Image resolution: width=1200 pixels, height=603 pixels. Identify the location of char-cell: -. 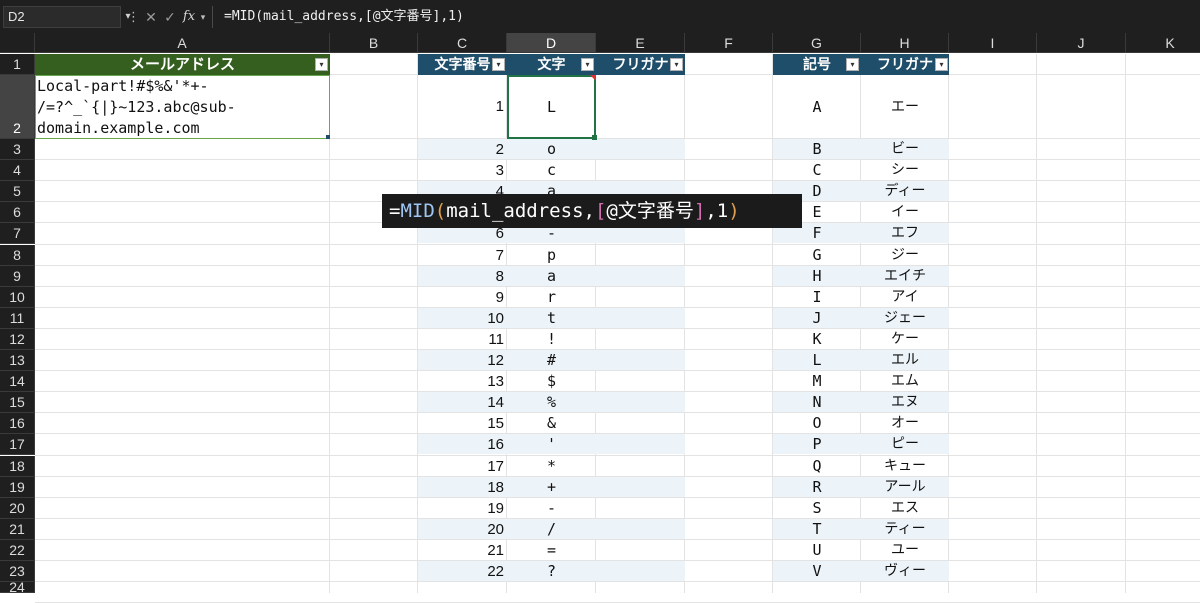
(551, 508).